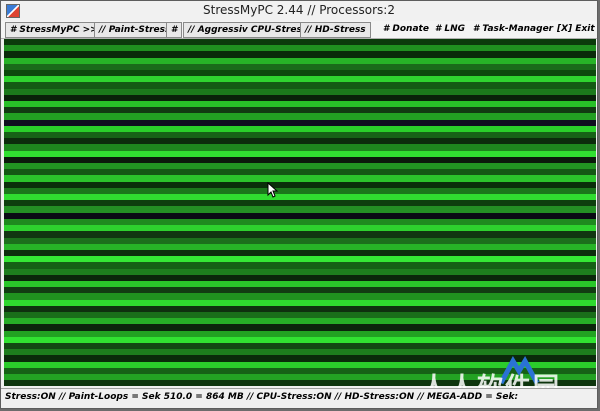 The height and width of the screenshot is (411, 600). What do you see at coordinates (513, 30) in the screenshot?
I see `menu-task-manager: # Task-Manager` at bounding box center [513, 30].